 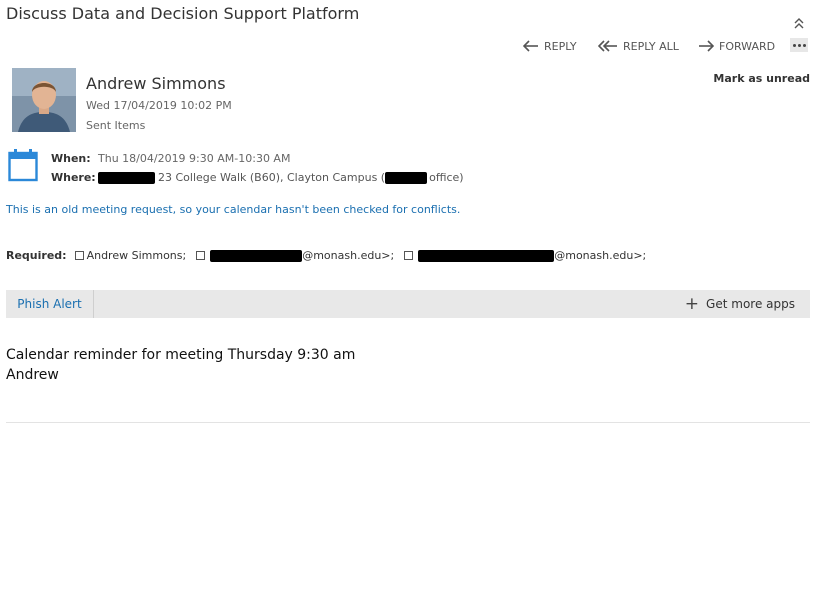 I want to click on get-more-apps-label: Get more apps, so click(x=750, y=304).